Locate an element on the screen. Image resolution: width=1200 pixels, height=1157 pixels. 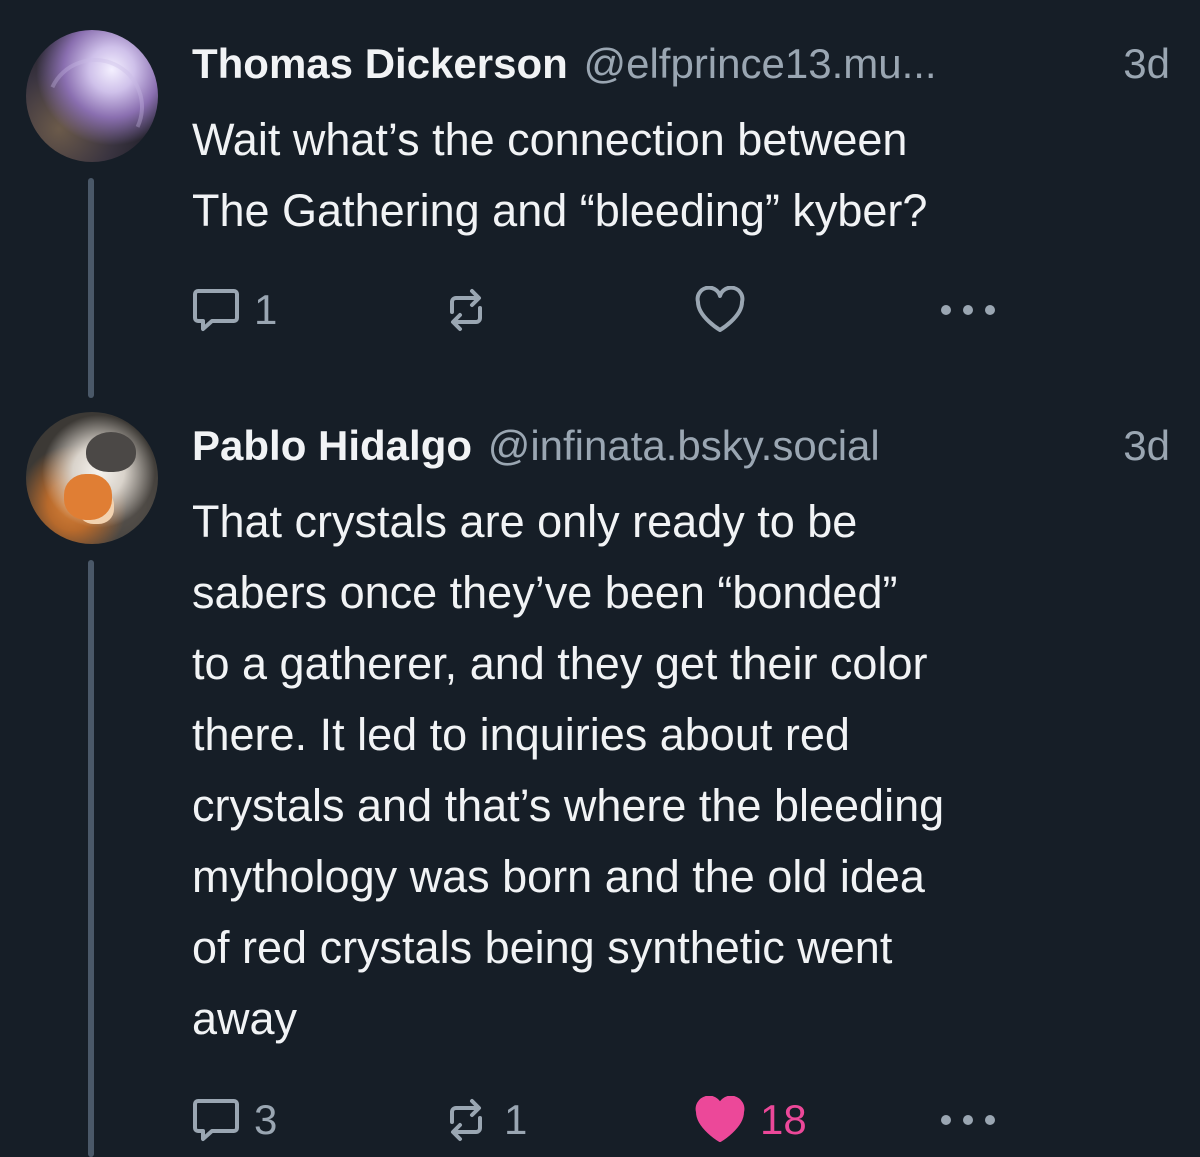
post-text-line: away is located at coordinates (245, 1018).